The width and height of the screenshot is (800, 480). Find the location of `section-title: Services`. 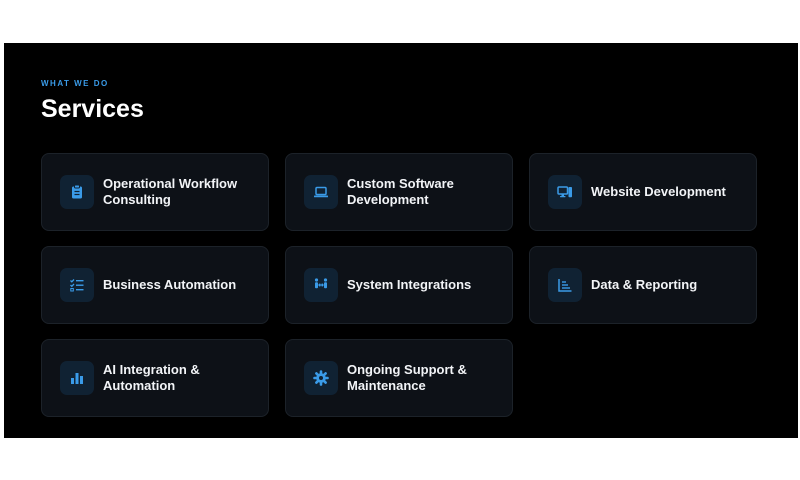

section-title: Services is located at coordinates (92, 109).